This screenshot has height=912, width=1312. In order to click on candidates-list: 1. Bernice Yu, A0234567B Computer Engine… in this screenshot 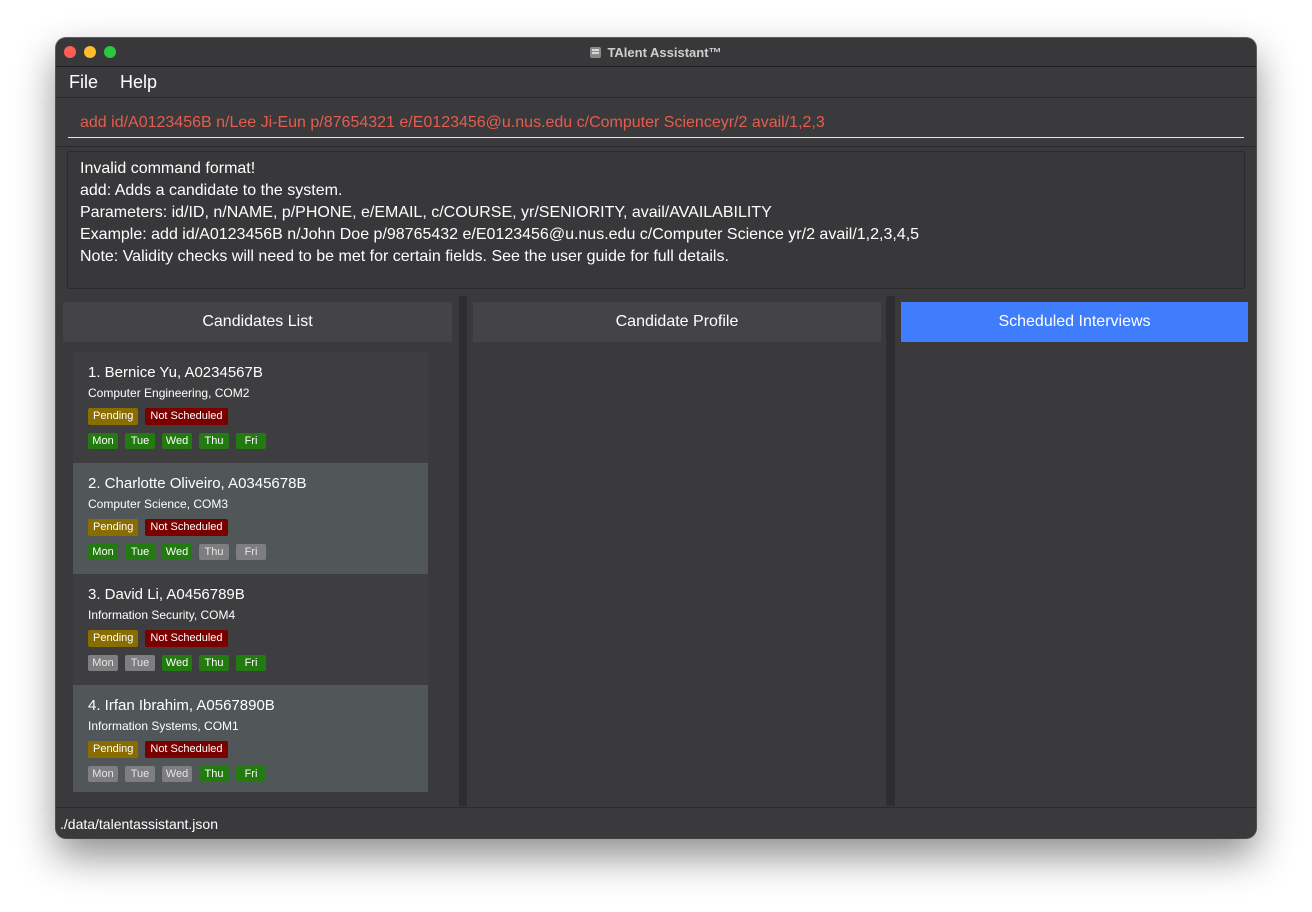, I will do `click(258, 572)`.